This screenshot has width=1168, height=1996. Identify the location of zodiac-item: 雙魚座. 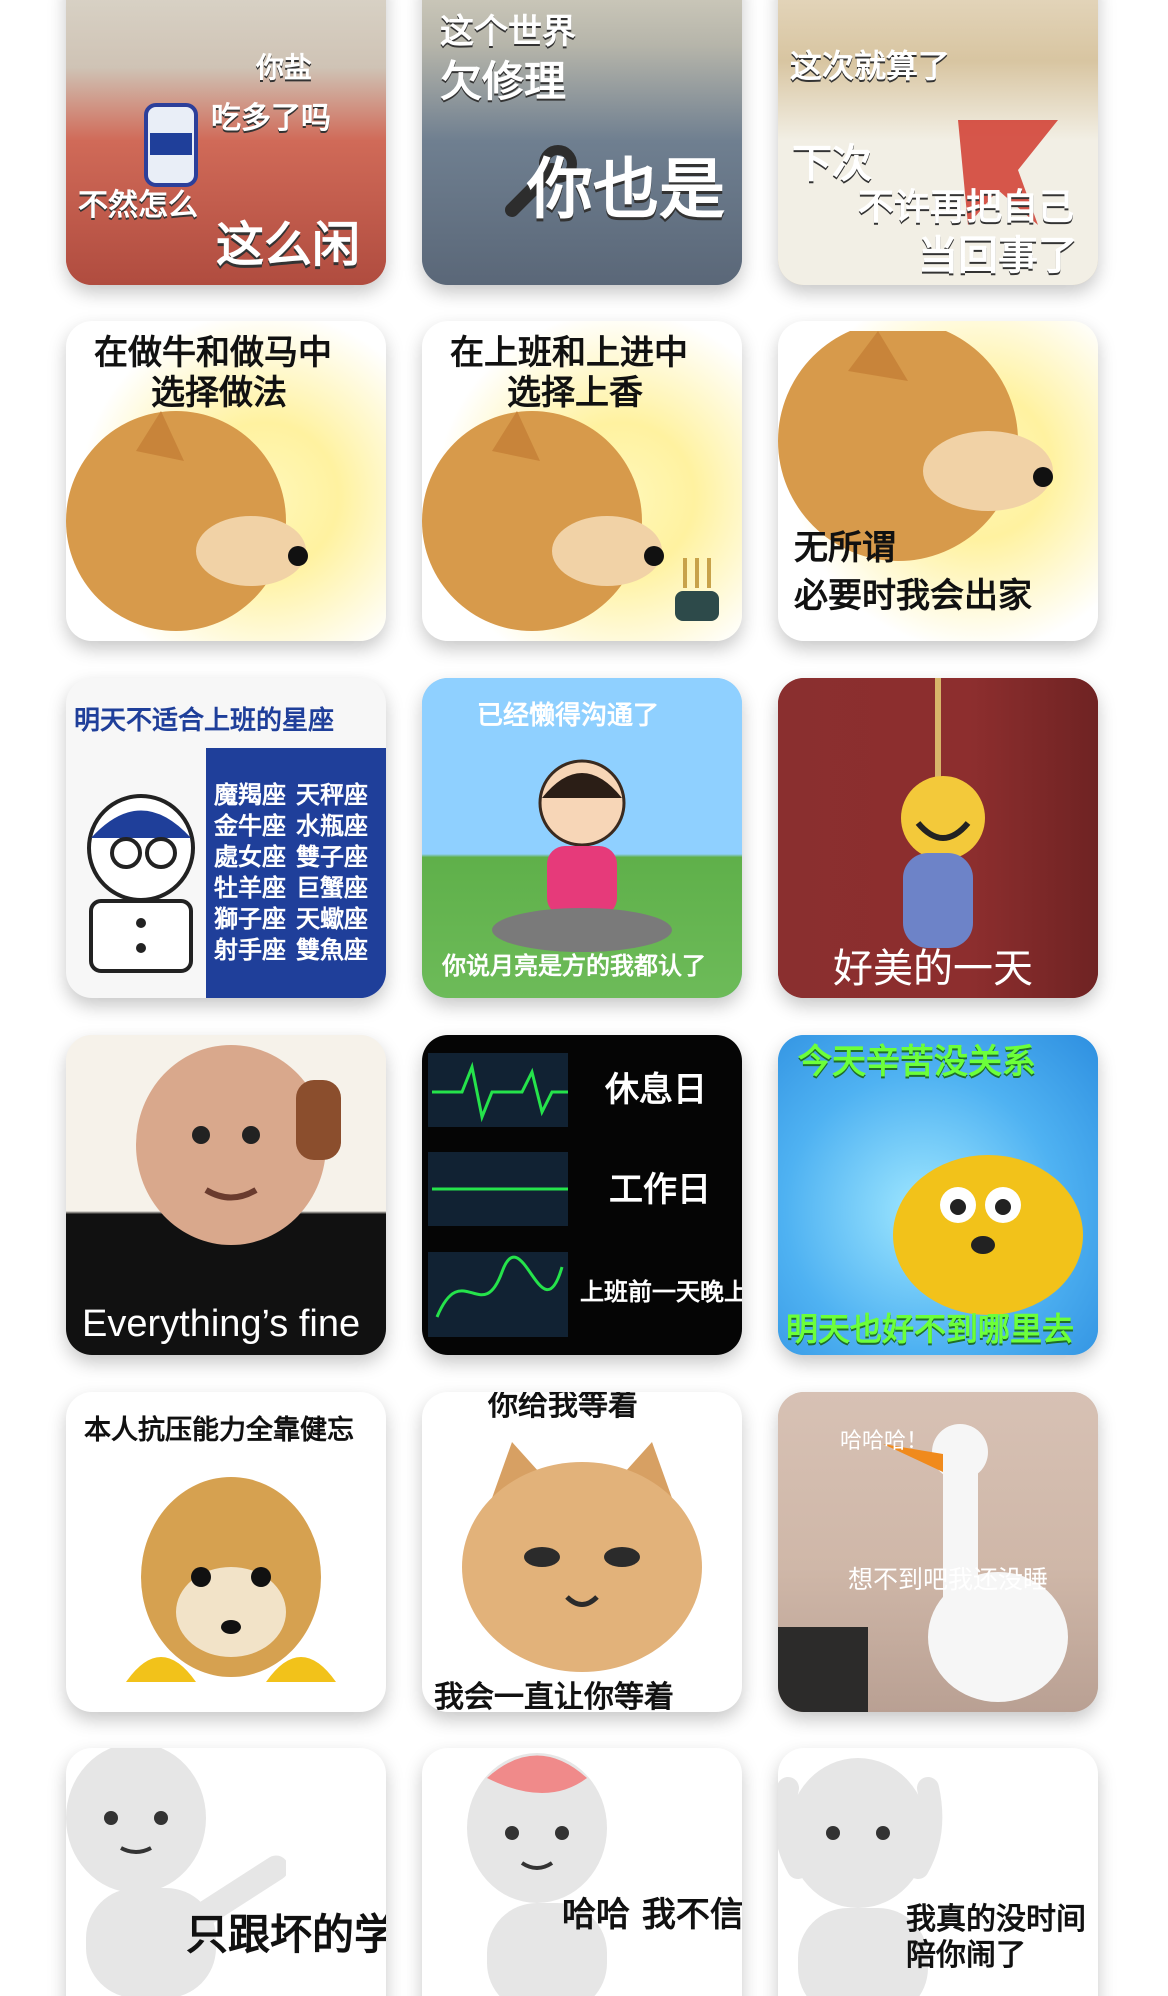
(332, 950).